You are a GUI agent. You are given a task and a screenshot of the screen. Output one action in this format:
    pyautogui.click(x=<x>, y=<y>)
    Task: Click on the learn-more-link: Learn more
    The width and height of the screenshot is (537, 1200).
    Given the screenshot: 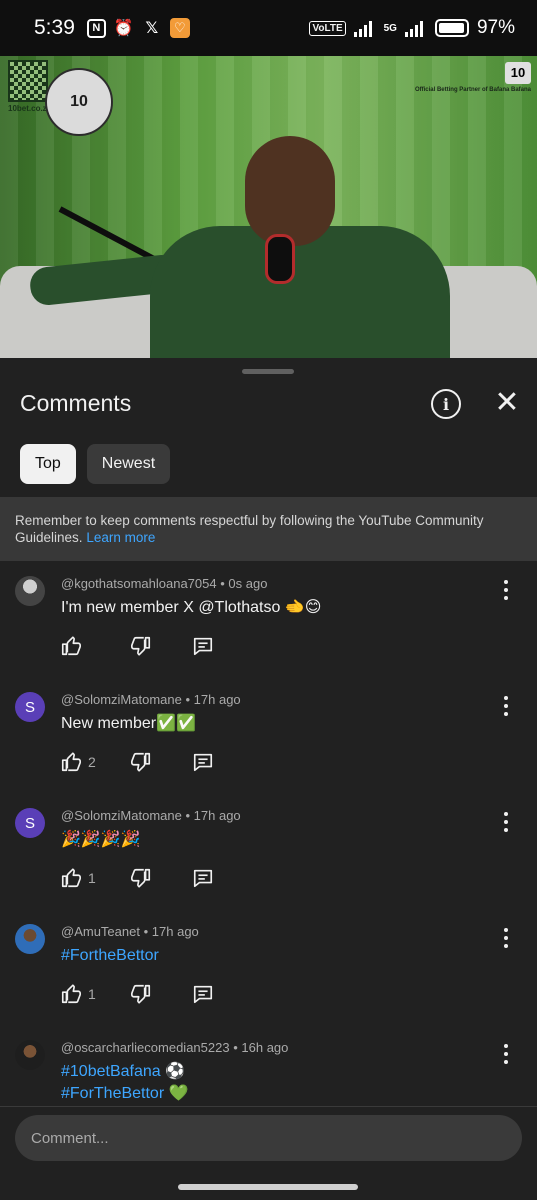 What is the action you would take?
    pyautogui.click(x=120, y=537)
    